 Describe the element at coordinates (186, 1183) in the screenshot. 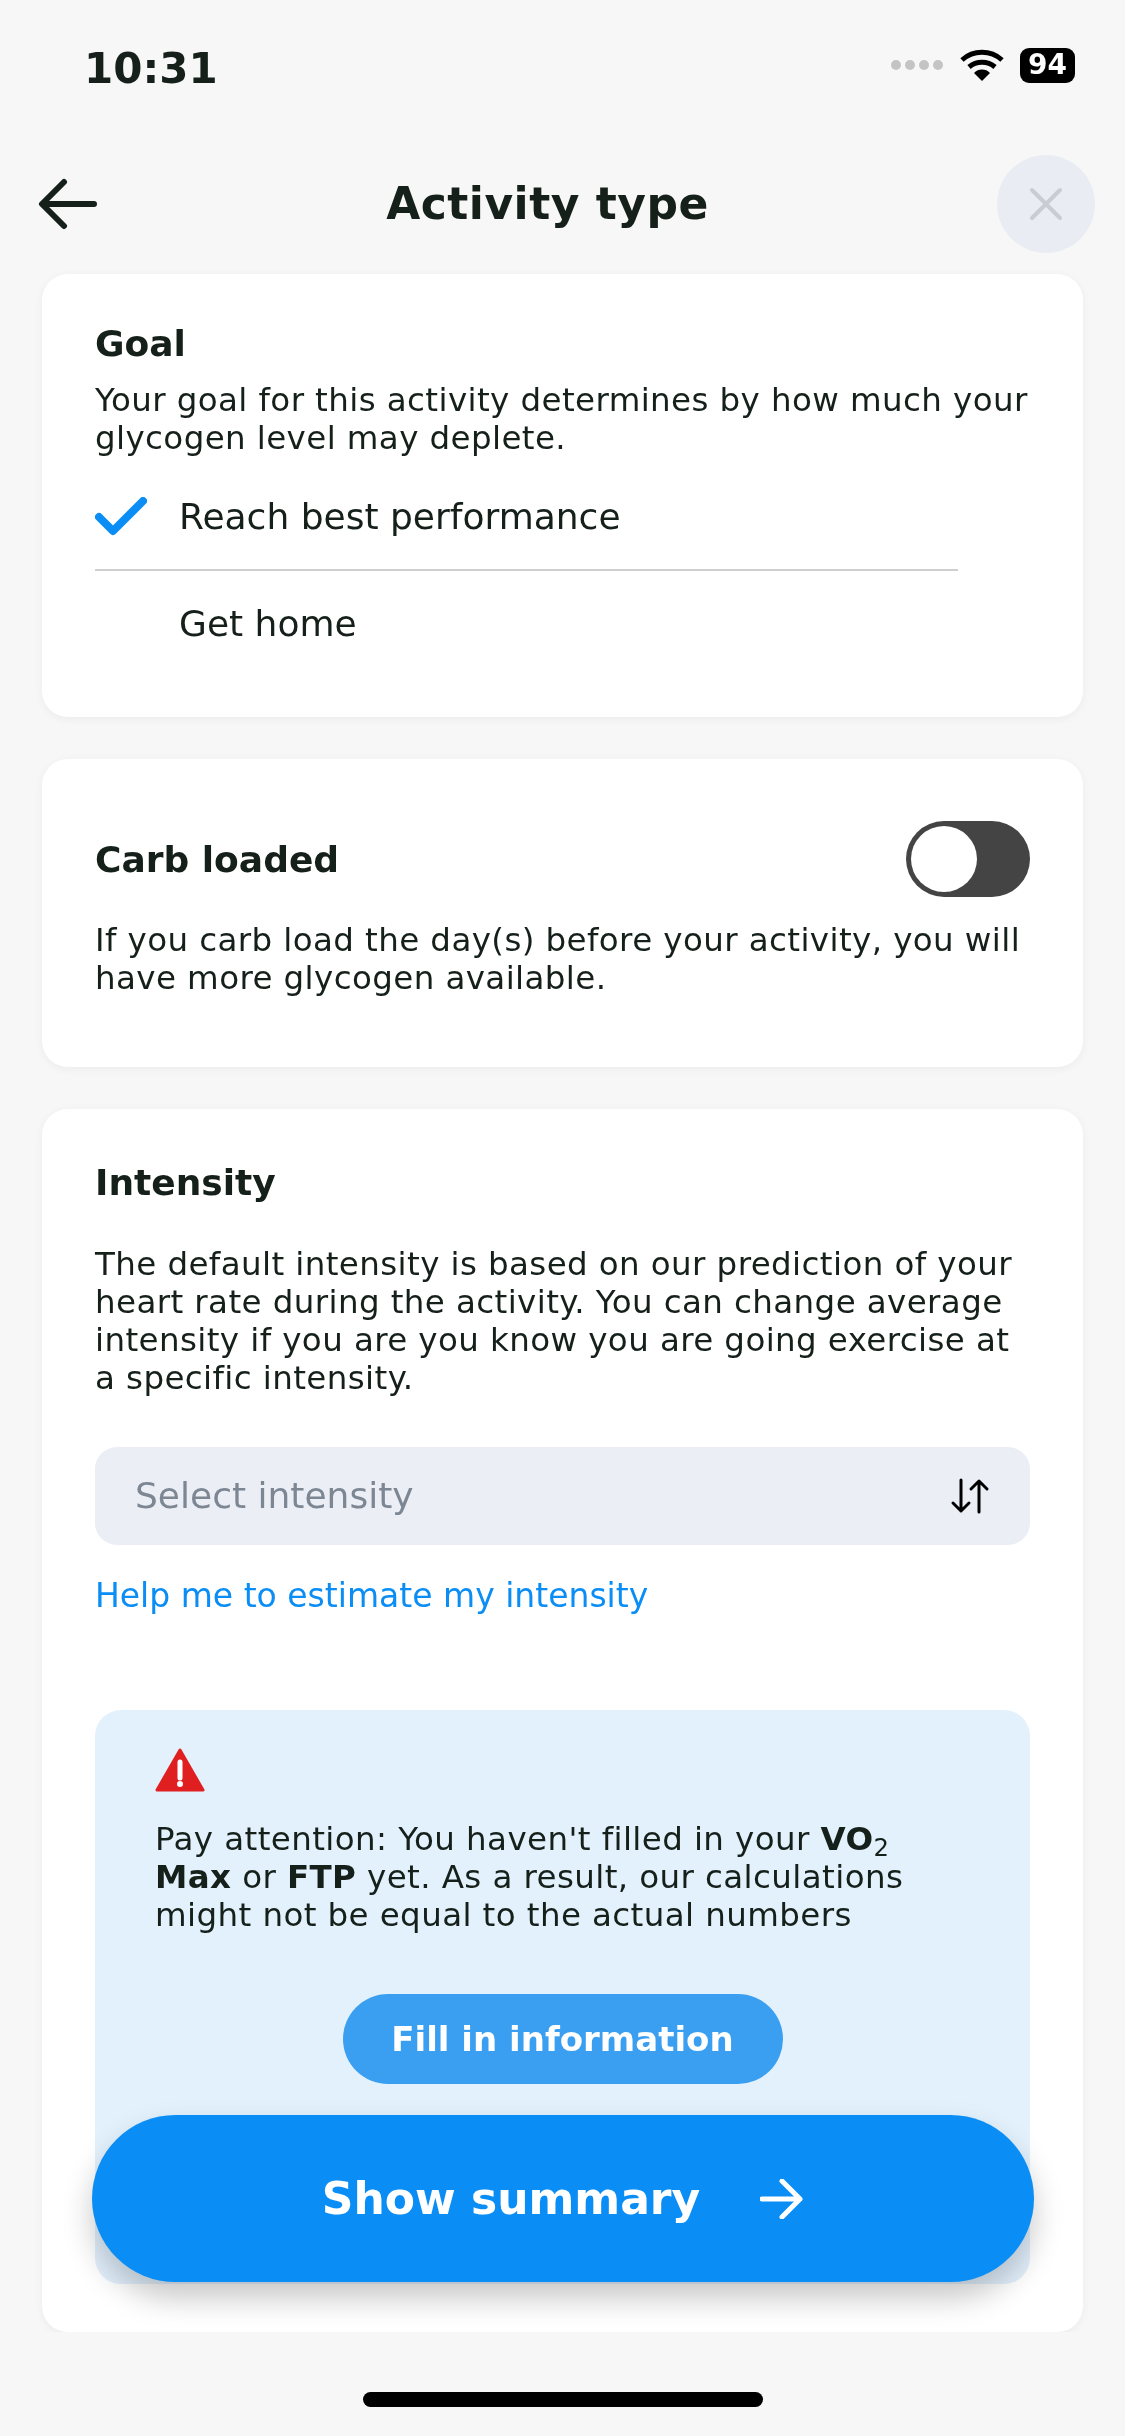

I see `card-title: Intensity` at that location.